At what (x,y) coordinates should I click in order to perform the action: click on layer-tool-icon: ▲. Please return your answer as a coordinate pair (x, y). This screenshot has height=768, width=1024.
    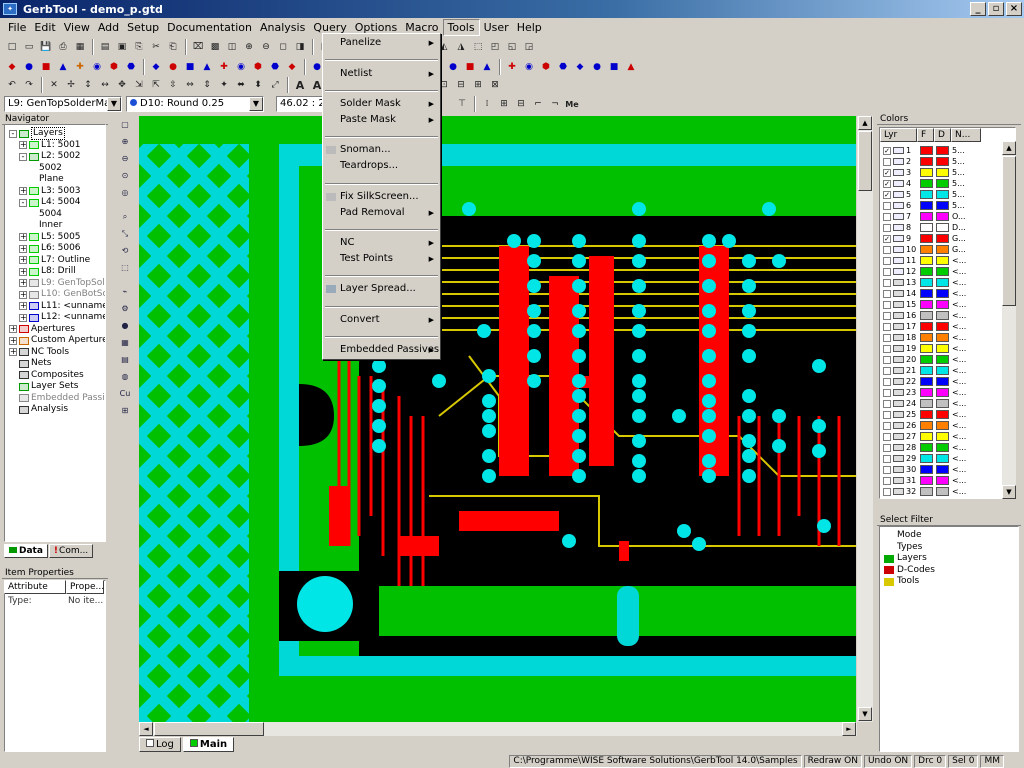
    Looking at the image, I should click on (63, 67).